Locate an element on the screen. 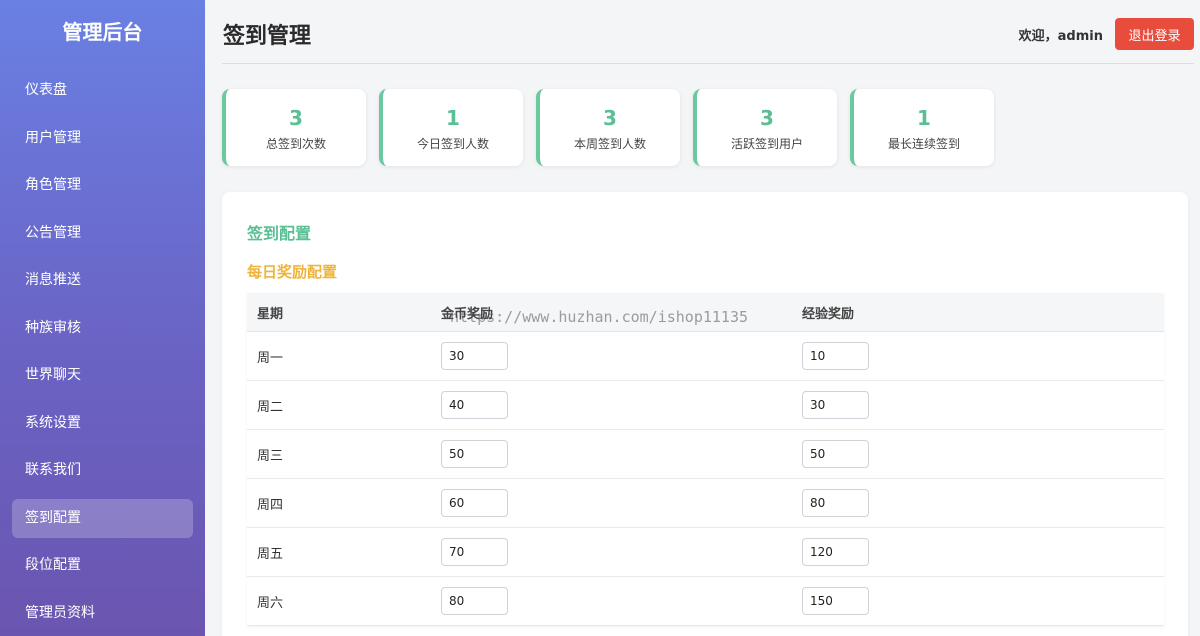  sidebar-item-race-review: 种族审核 is located at coordinates (102, 328).